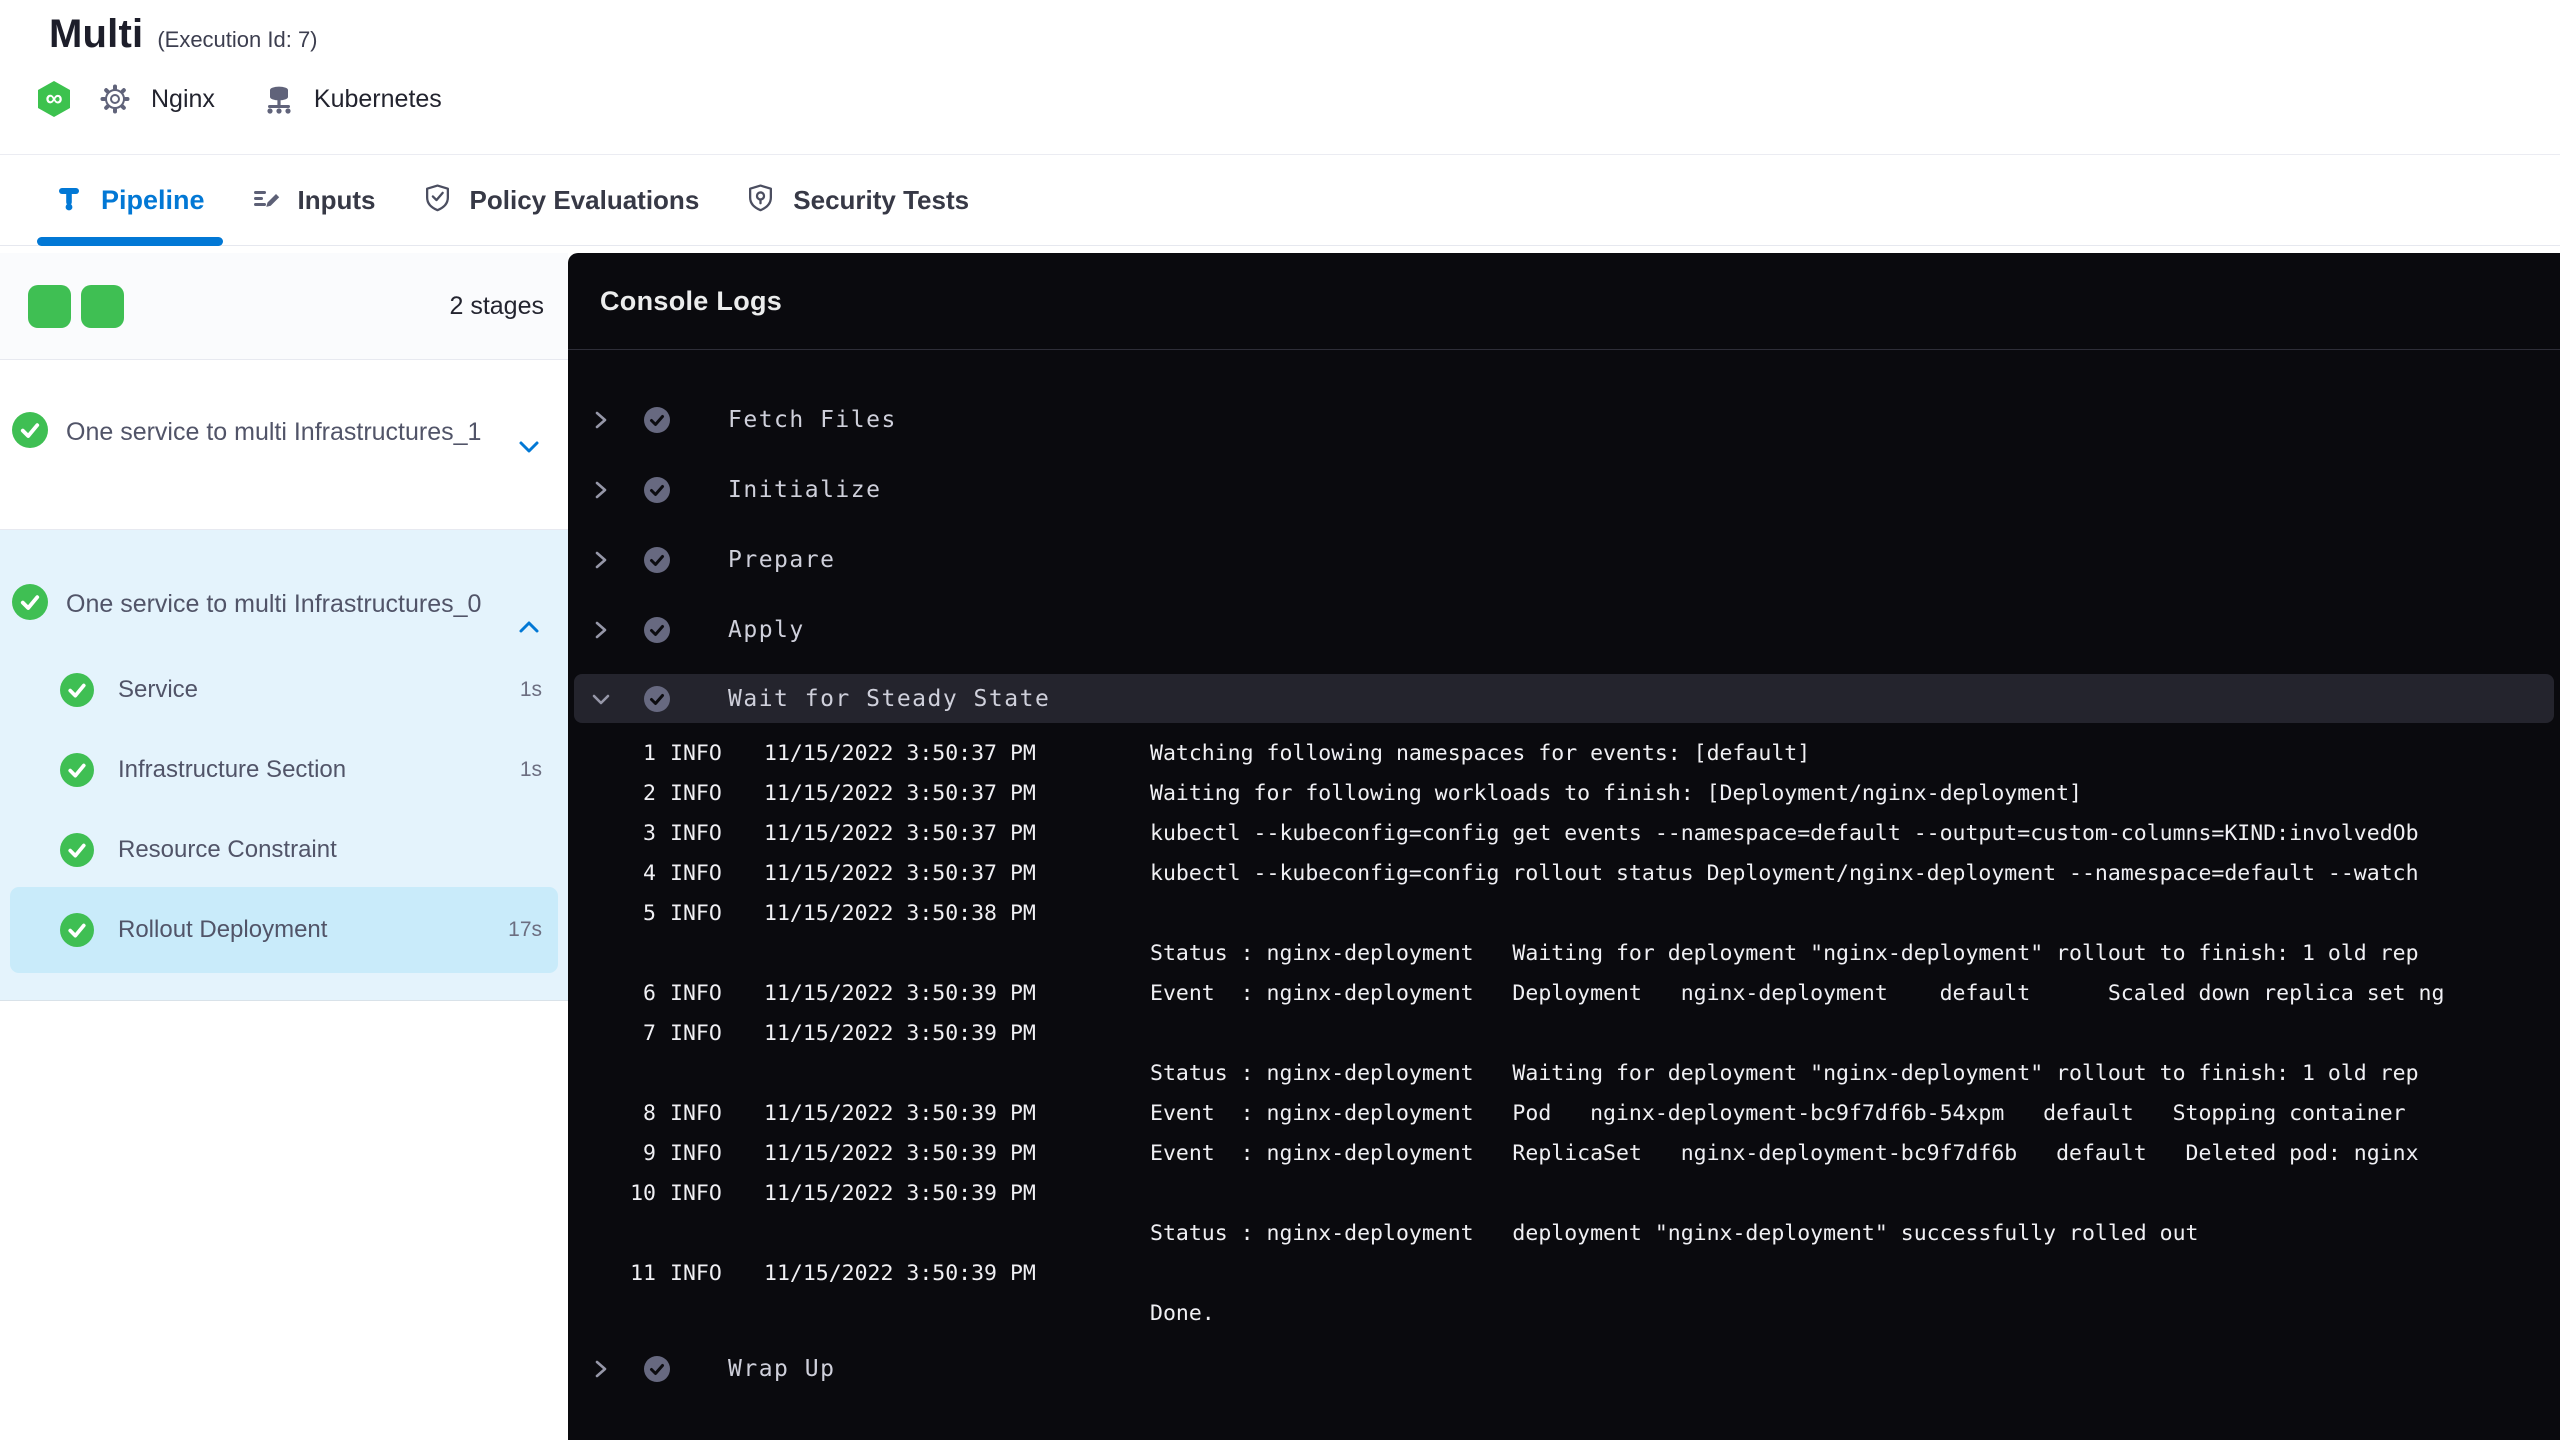  I want to click on tab-security-tests: Security Tests, so click(857, 200).